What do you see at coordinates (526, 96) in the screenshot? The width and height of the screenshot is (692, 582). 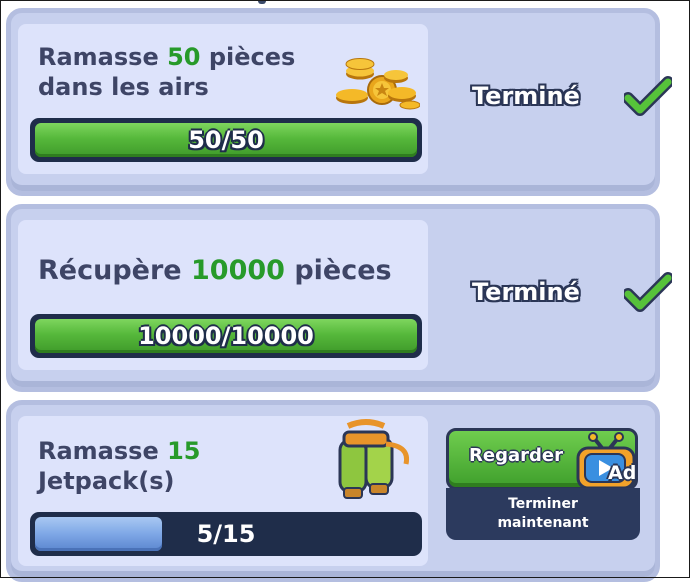 I see `mission-1-status: Terminé` at bounding box center [526, 96].